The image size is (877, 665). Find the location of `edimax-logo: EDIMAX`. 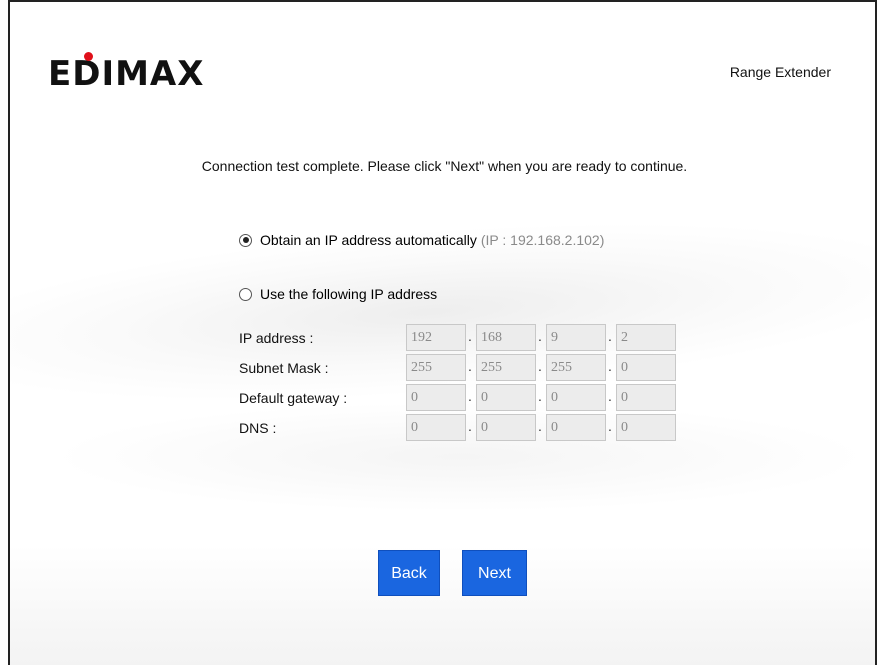

edimax-logo: EDIMAX is located at coordinates (126, 74).